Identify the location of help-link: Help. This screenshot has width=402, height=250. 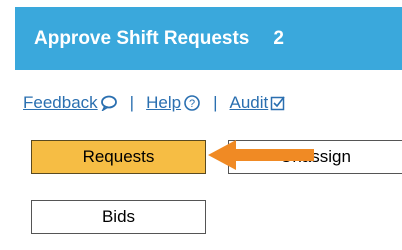
(163, 103).